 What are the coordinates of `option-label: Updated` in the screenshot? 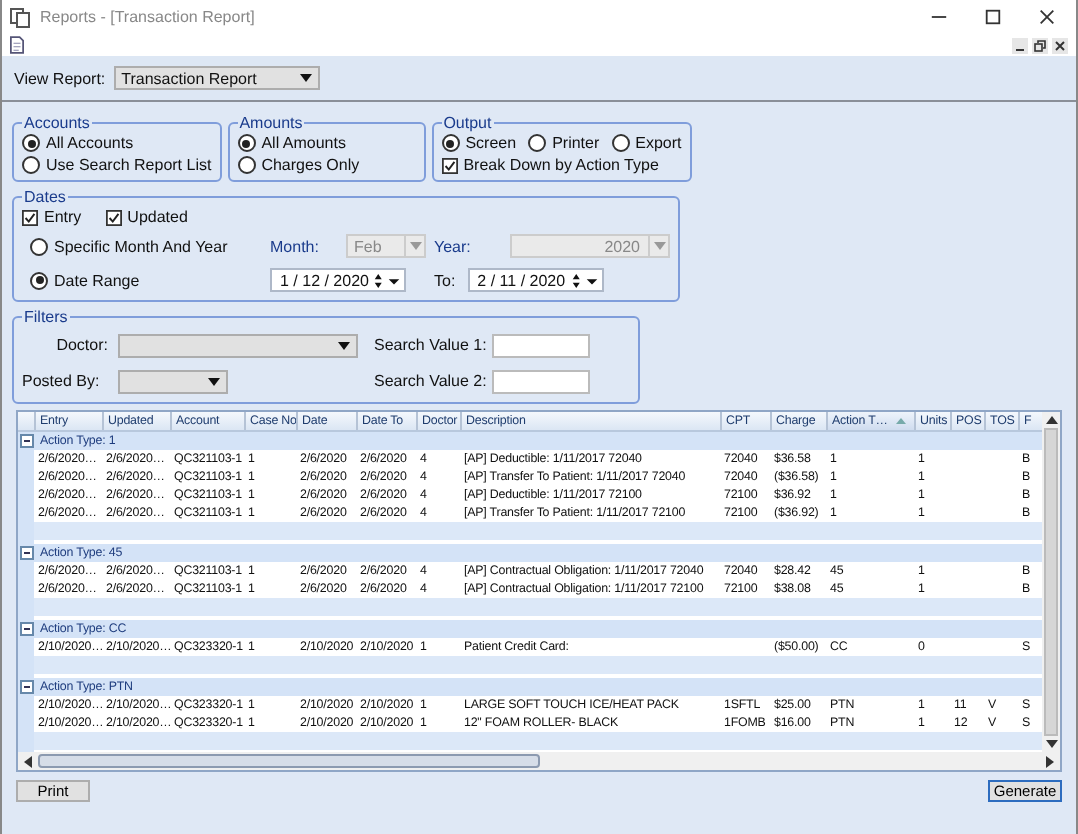 It's located at (157, 217).